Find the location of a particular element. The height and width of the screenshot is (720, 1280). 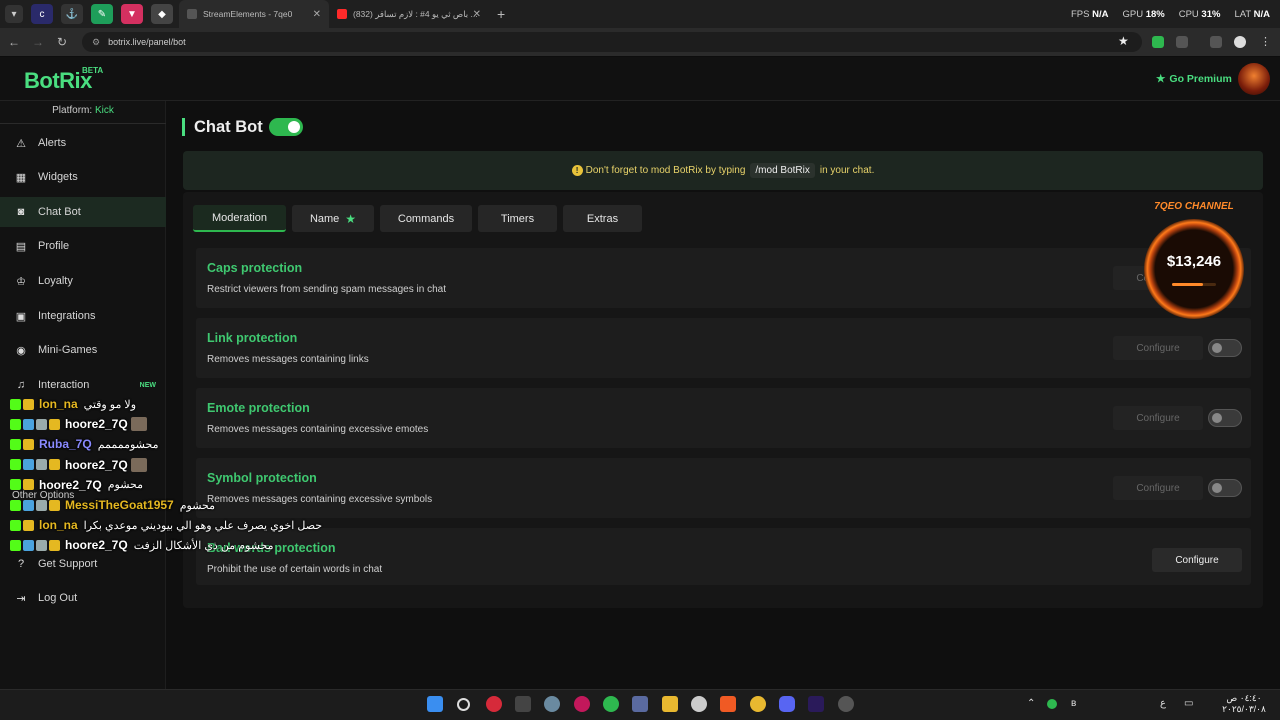

reload-icon: ↻ is located at coordinates (62, 42).